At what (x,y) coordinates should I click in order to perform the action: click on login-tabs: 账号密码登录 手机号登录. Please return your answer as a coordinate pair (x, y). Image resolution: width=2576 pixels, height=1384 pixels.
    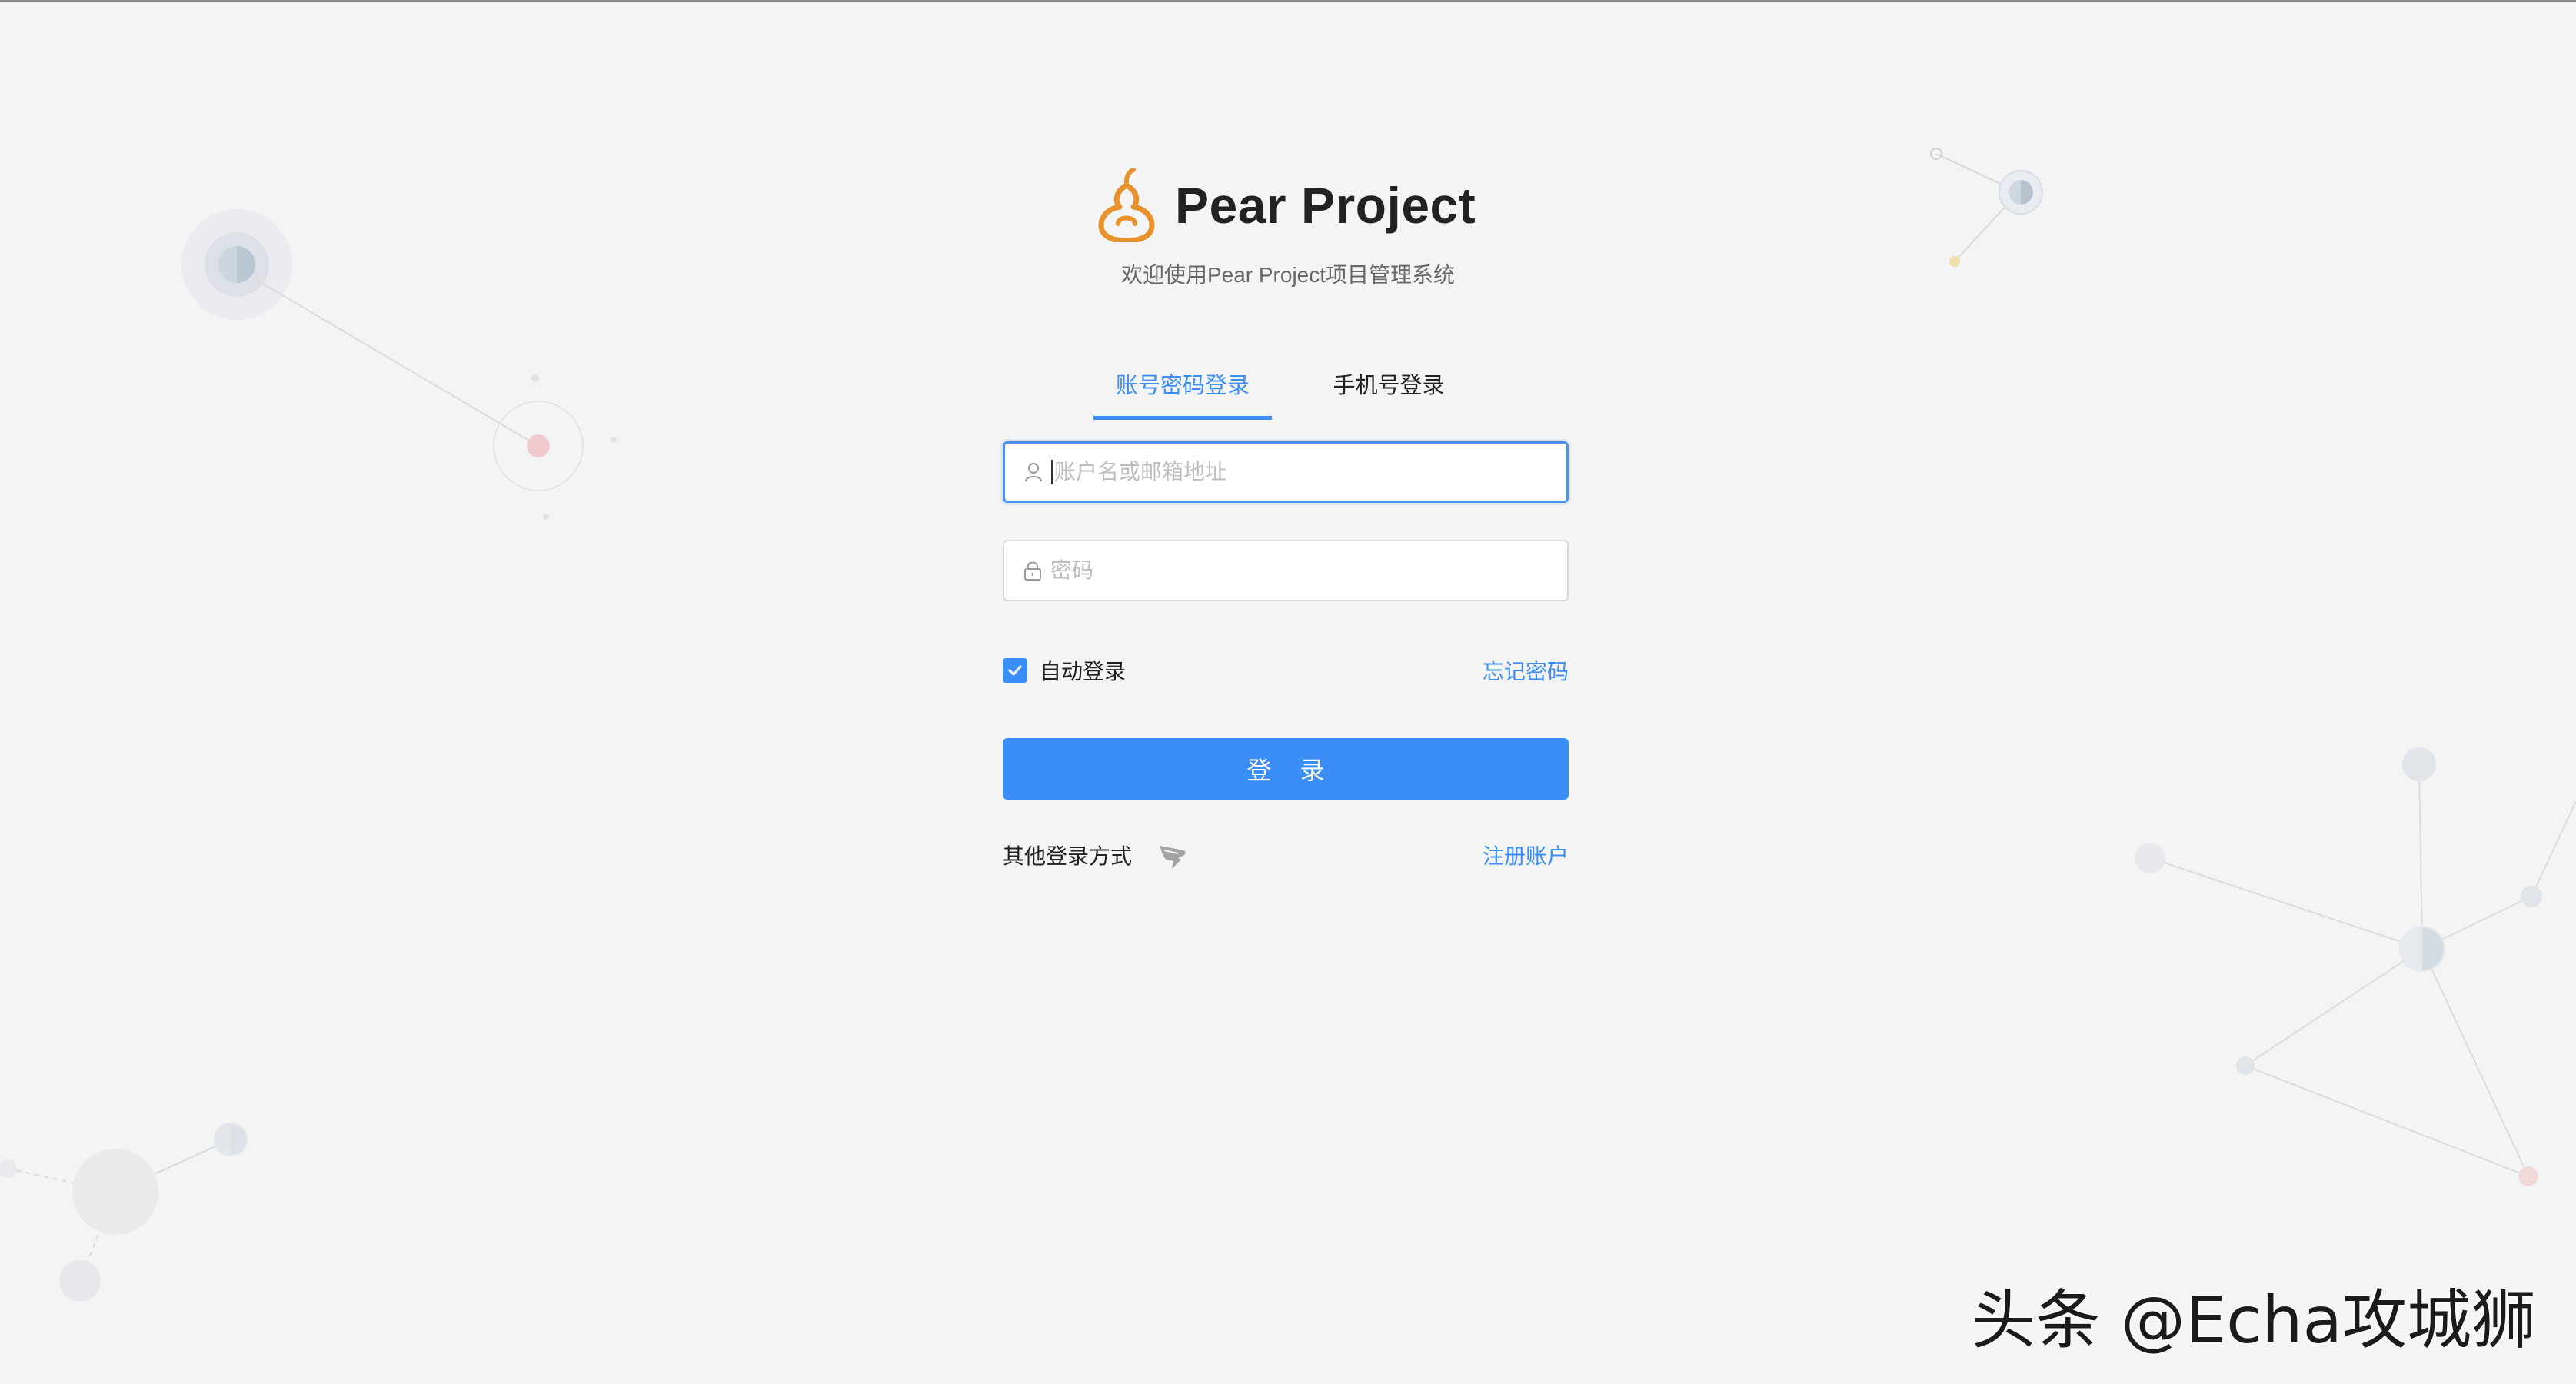
    Looking at the image, I should click on (1285, 391).